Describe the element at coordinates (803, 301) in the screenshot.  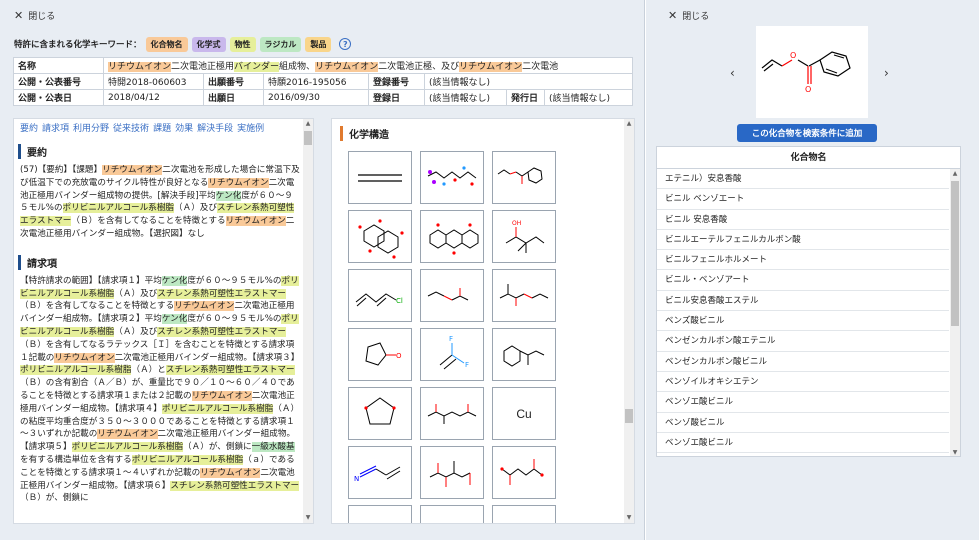
I see `compound-name-row: ビニル安息香酸エステル` at that location.